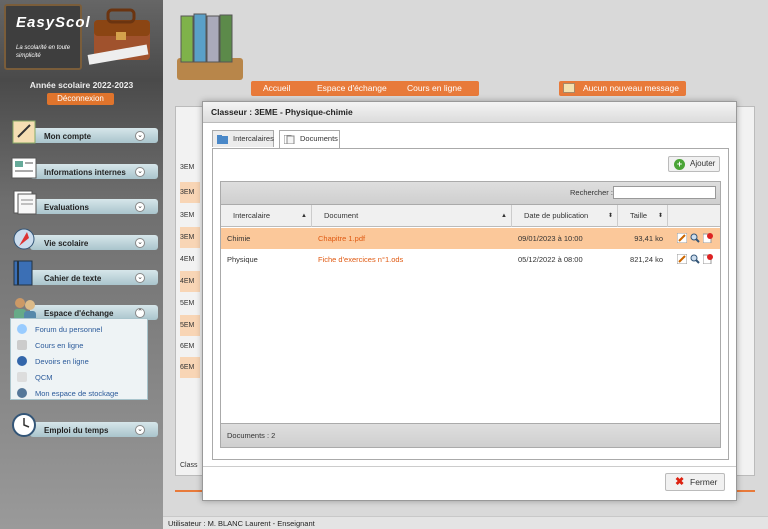  What do you see at coordinates (22, 345) in the screenshot?
I see `course-icon` at bounding box center [22, 345].